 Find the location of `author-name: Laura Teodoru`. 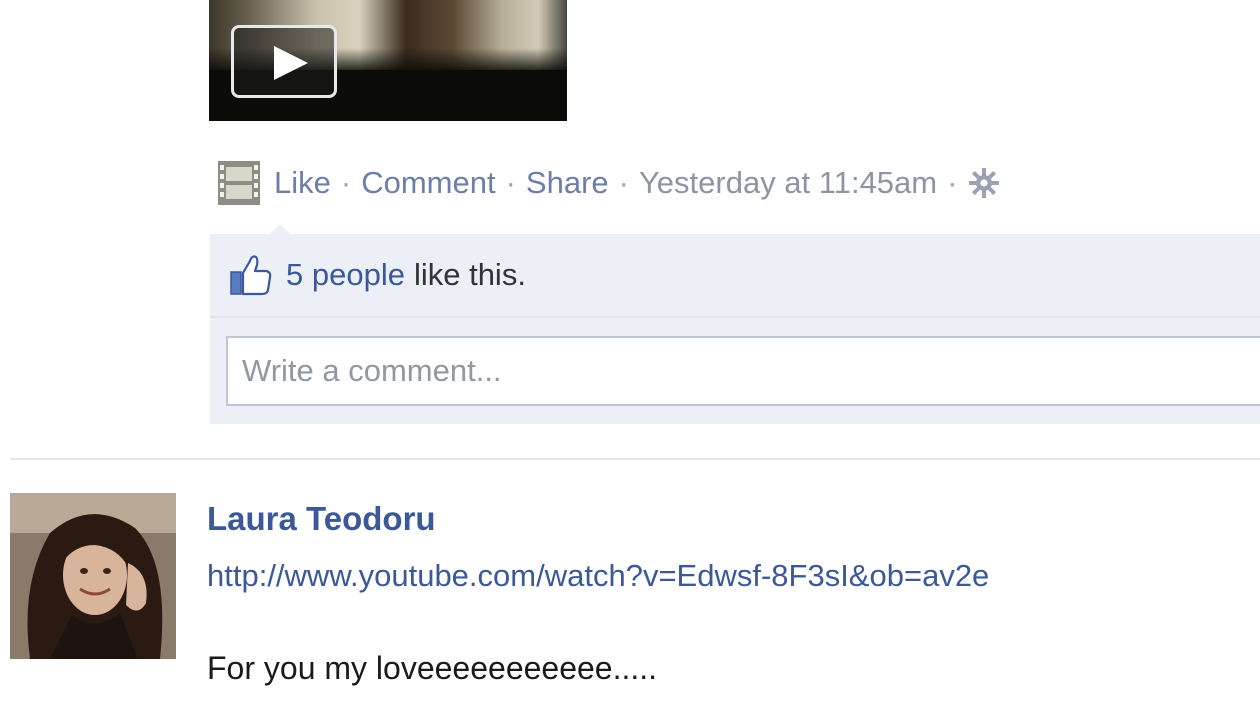

author-name: Laura Teodoru is located at coordinates (321, 519).